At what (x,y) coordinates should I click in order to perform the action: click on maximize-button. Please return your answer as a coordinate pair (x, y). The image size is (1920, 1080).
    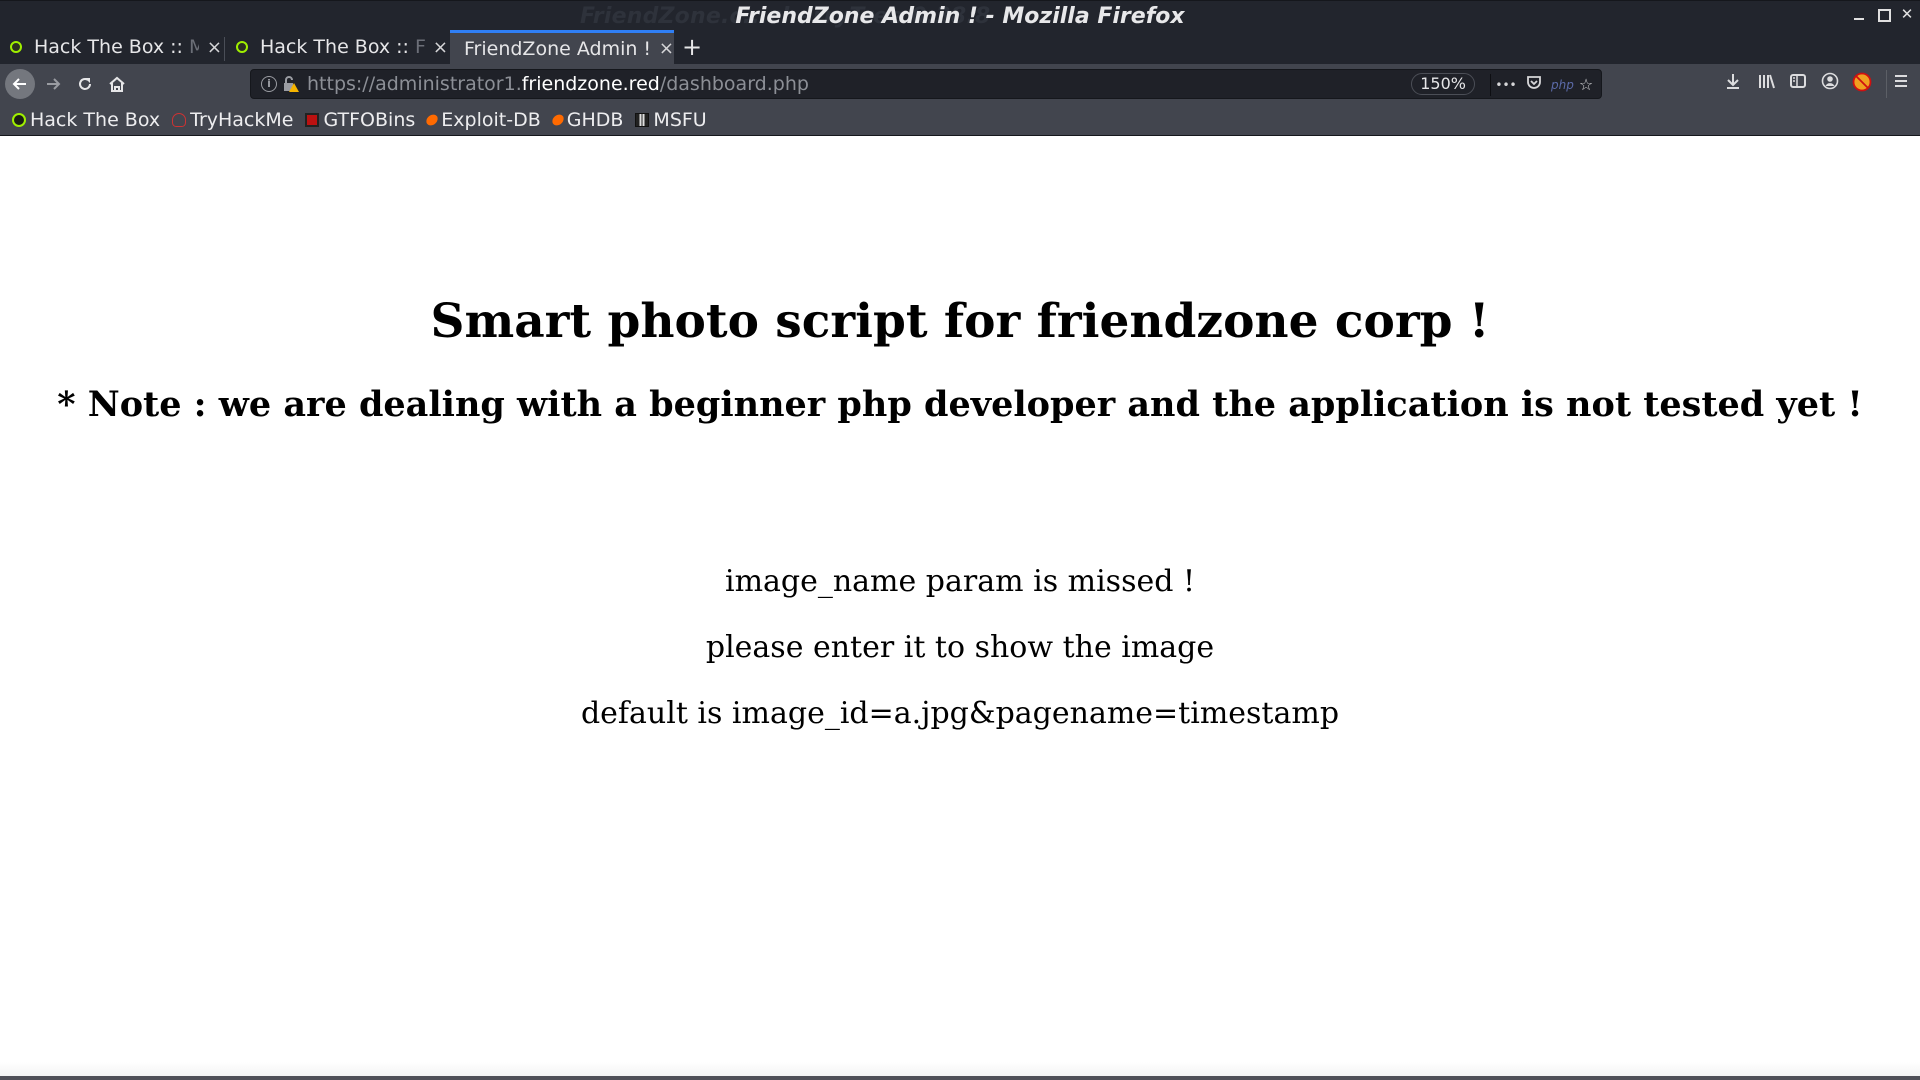
    Looking at the image, I should click on (1883, 14).